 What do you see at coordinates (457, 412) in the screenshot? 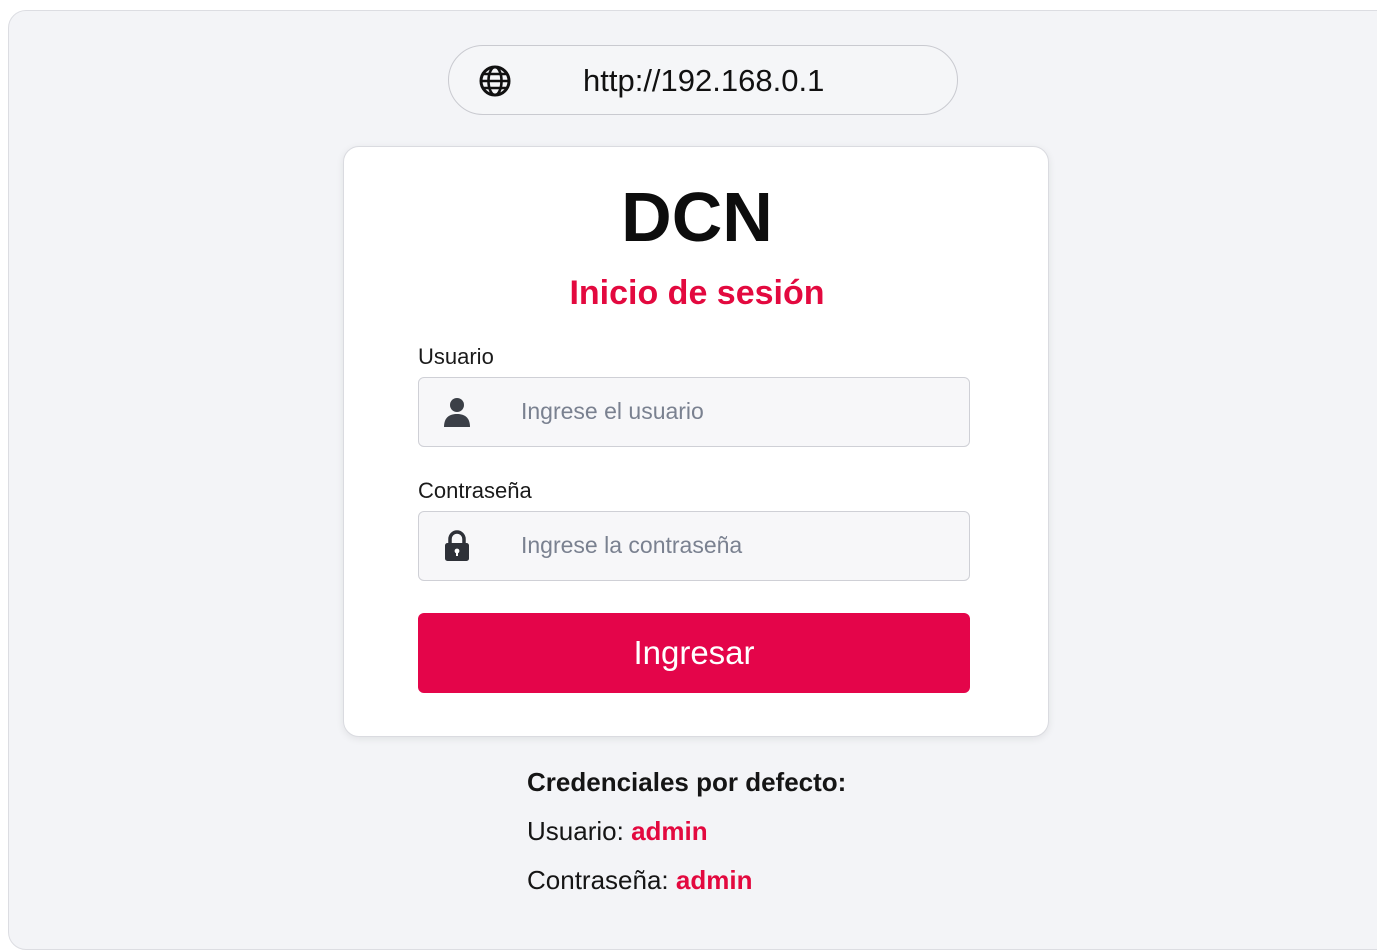
I see `user-icon` at bounding box center [457, 412].